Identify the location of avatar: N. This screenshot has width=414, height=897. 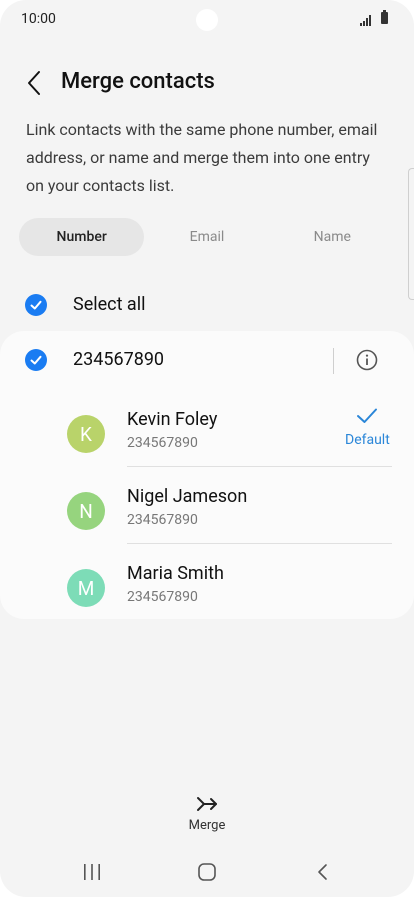
(86, 511).